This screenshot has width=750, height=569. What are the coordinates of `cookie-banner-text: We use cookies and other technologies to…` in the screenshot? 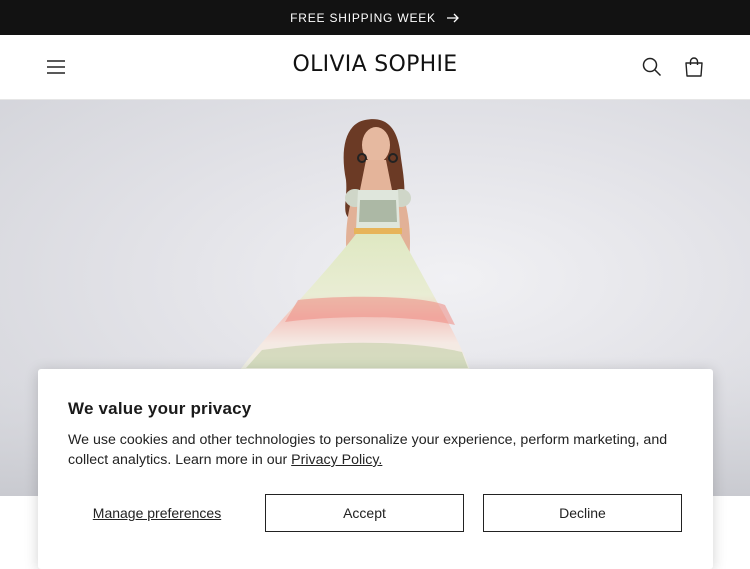 It's located at (378, 450).